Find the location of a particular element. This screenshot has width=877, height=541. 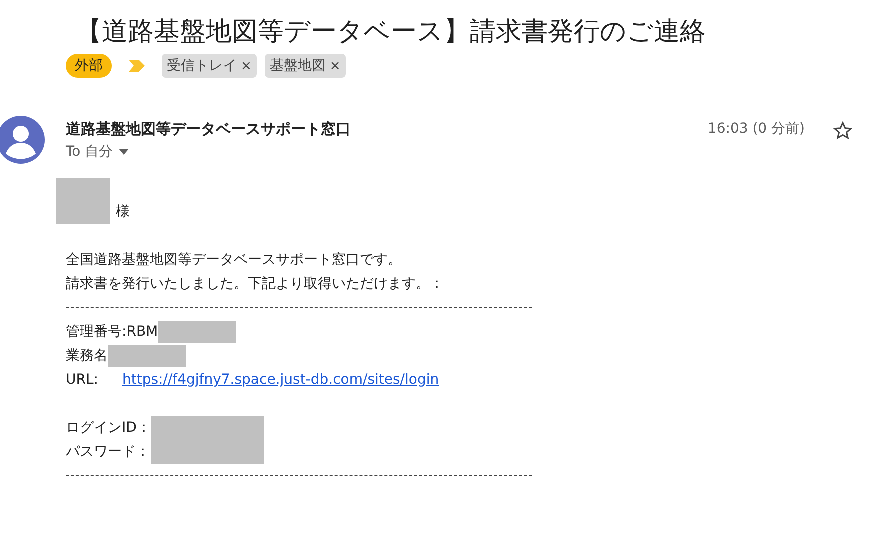

label-chip: 受信トレイ × is located at coordinates (209, 66).